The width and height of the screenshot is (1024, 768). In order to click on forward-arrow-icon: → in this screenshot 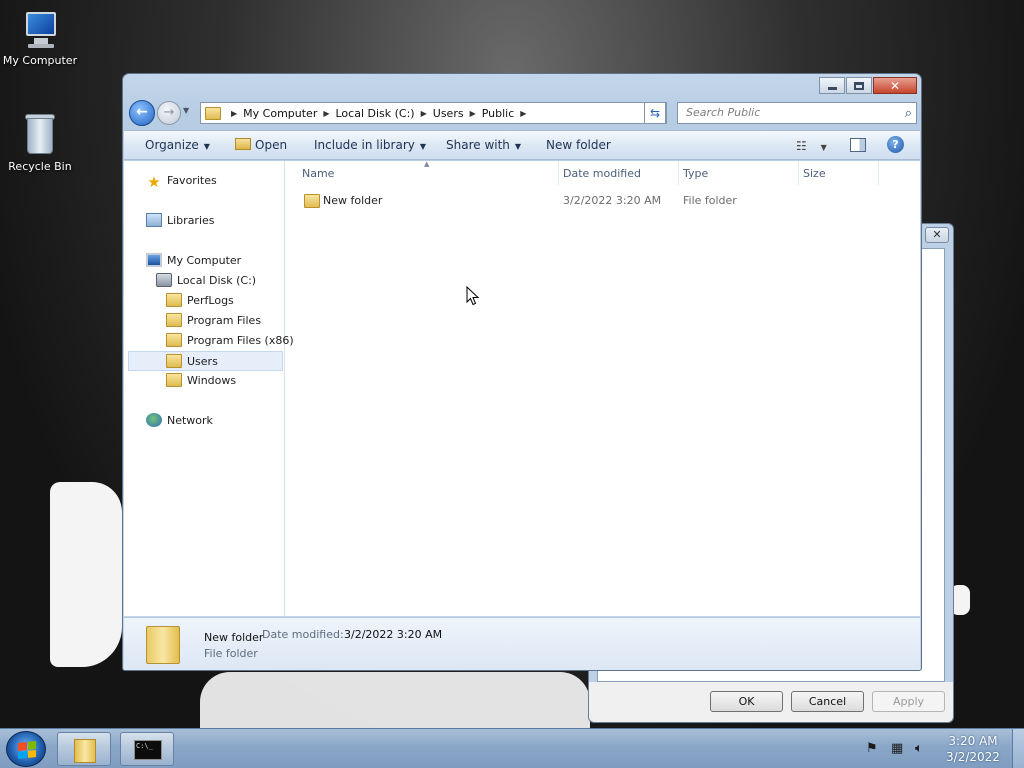, I will do `click(169, 112)`.